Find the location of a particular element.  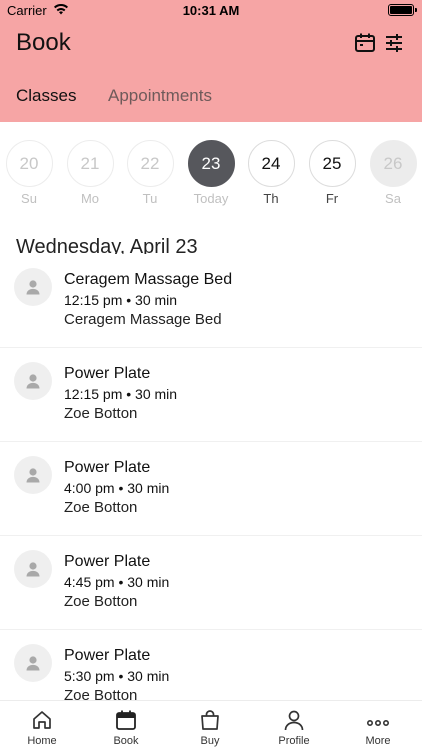

tab-label: Book is located at coordinates (126, 741).